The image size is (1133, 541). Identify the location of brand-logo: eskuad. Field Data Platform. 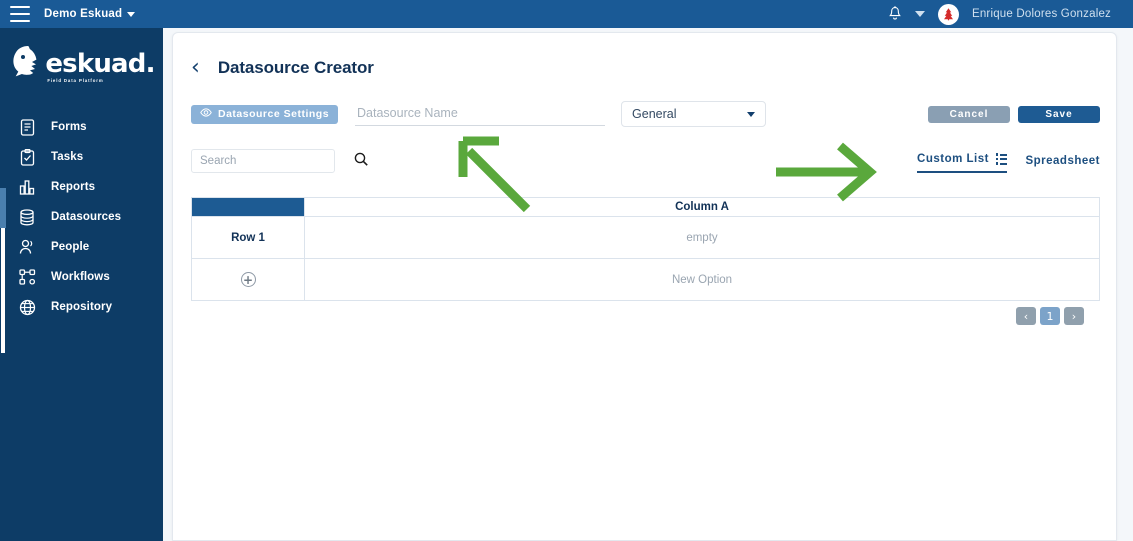
(81, 59).